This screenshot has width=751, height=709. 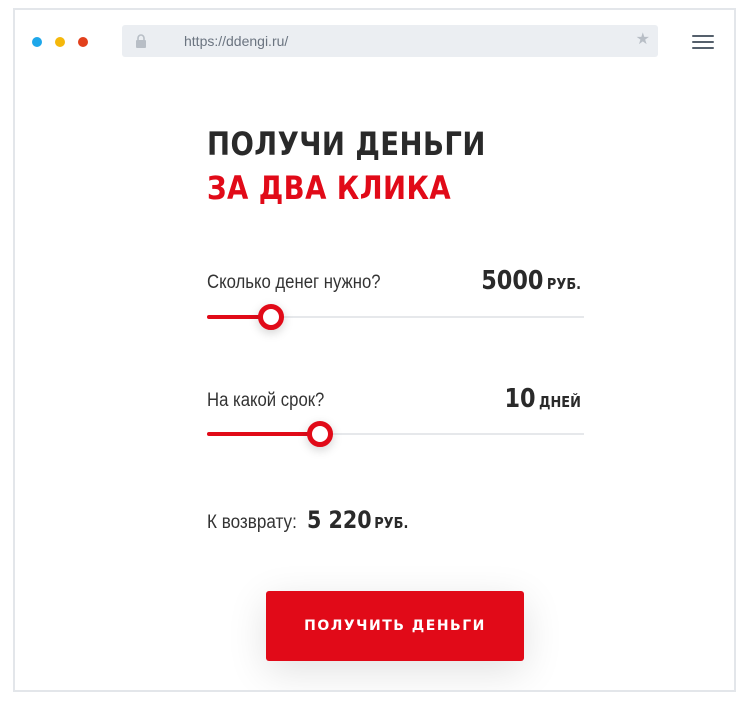 I want to click on amount-slider-track, so click(x=395, y=317).